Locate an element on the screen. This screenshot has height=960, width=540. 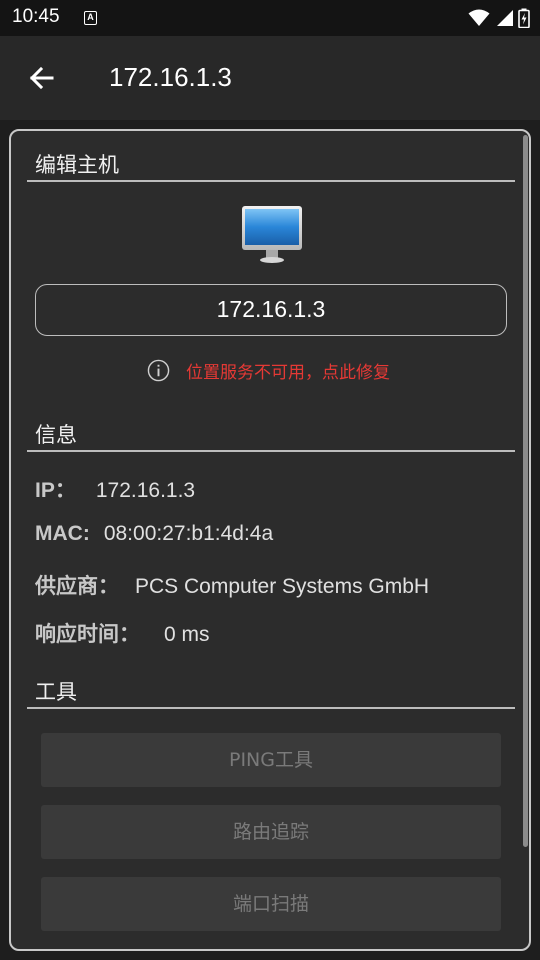
page-title: 172.16.1.3 is located at coordinates (170, 77).